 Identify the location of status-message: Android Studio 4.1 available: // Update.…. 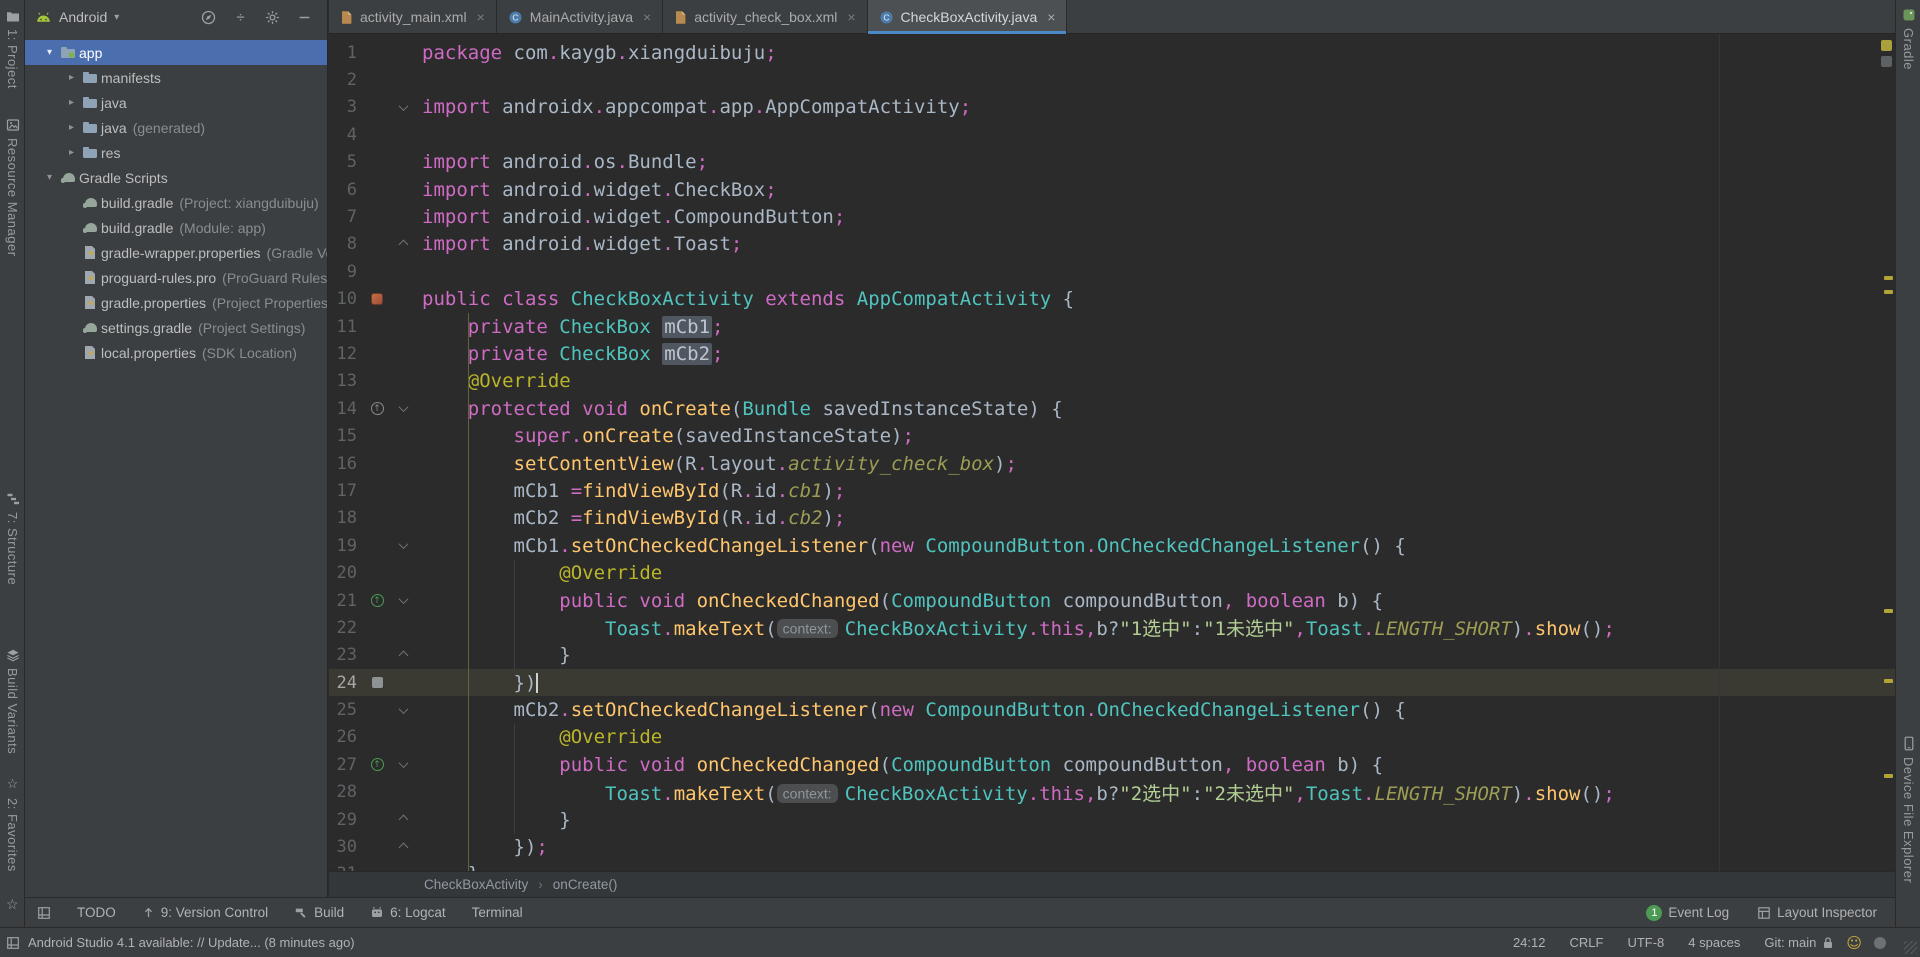
(191, 942).